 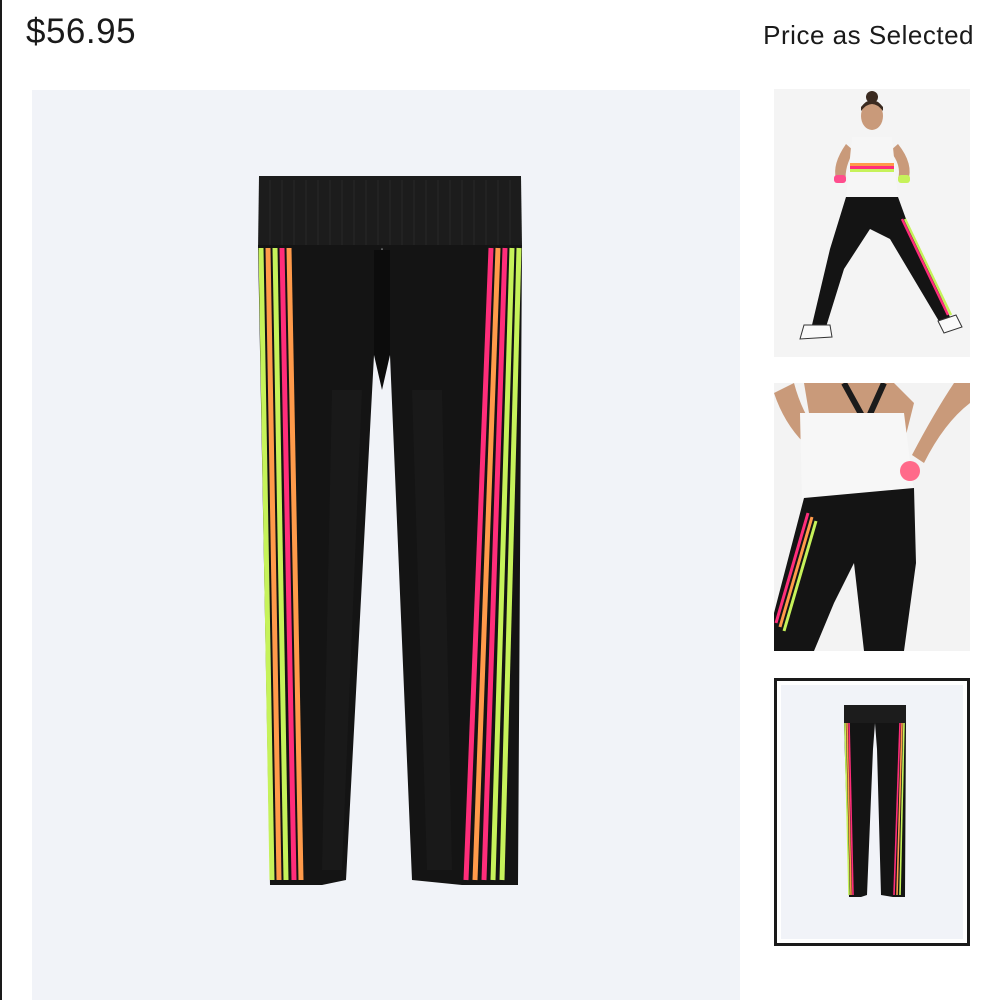 I want to click on thumbnail-image-wrapper, so click(x=872, y=812).